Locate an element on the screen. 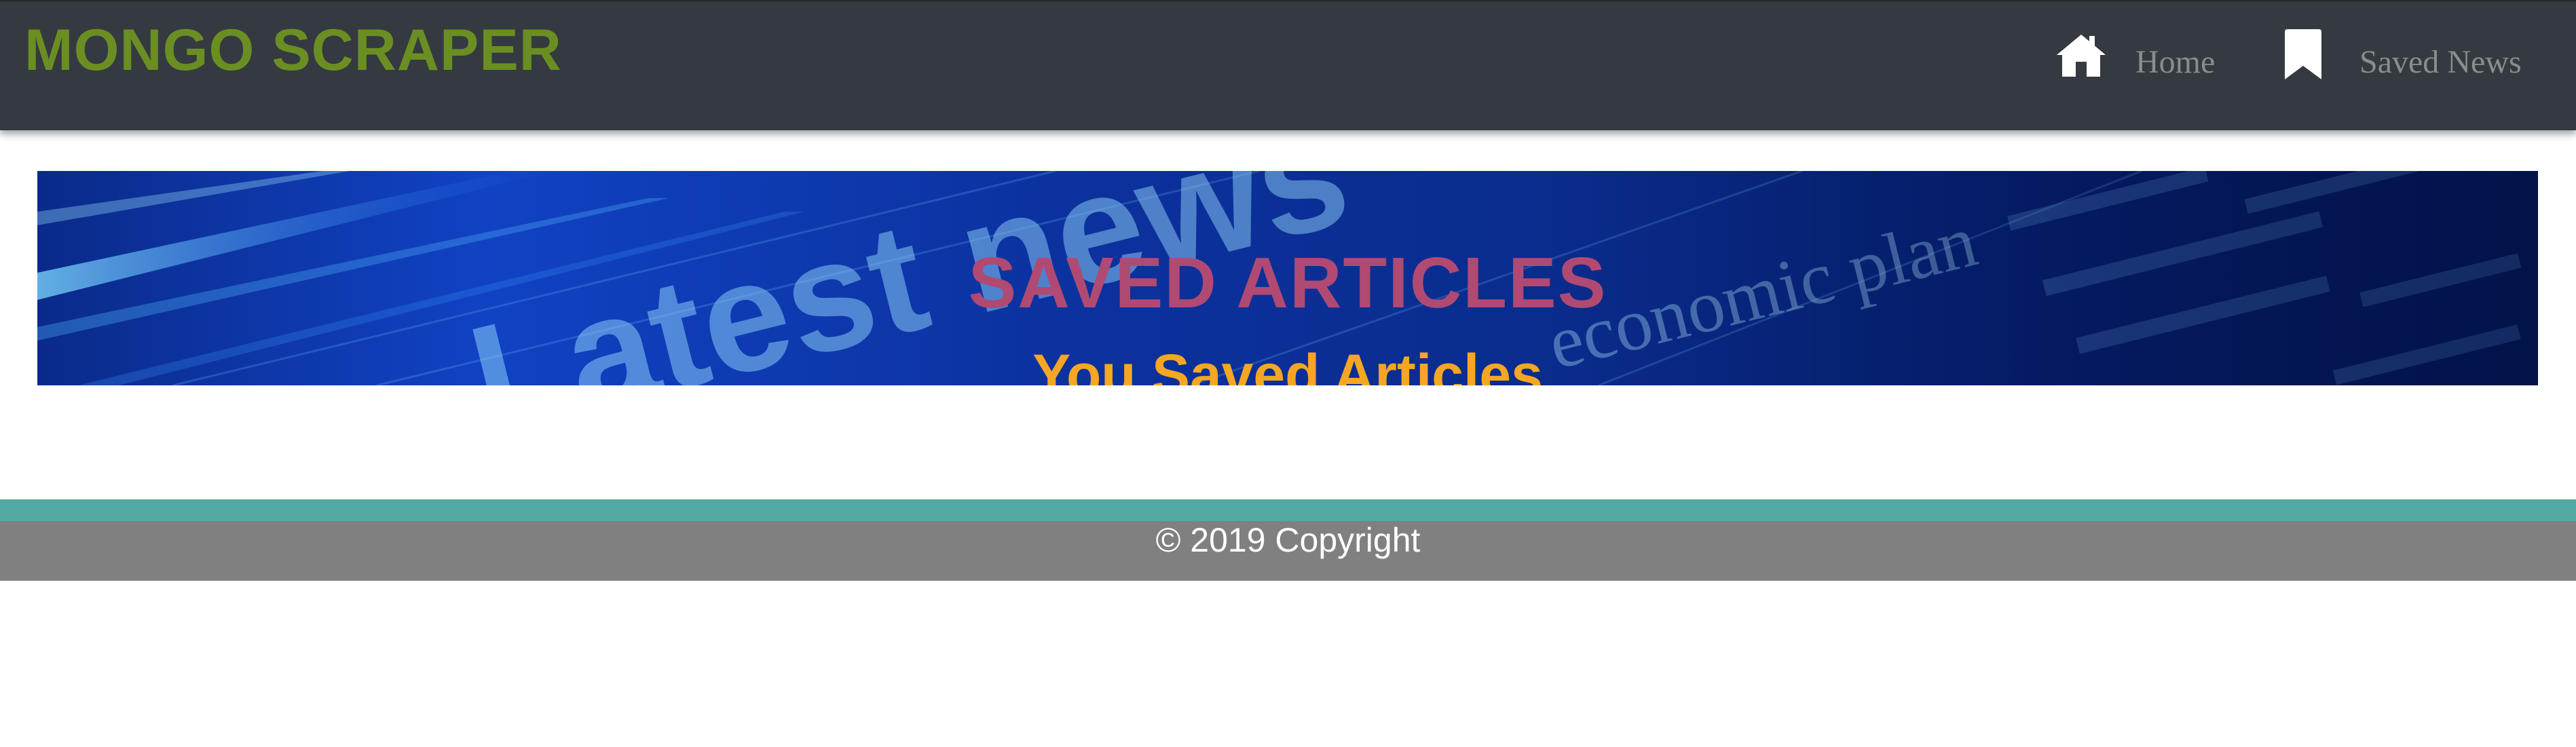 This screenshot has height=747, width=2576. footer-copyright: © 2019 Copyright is located at coordinates (1288, 540).